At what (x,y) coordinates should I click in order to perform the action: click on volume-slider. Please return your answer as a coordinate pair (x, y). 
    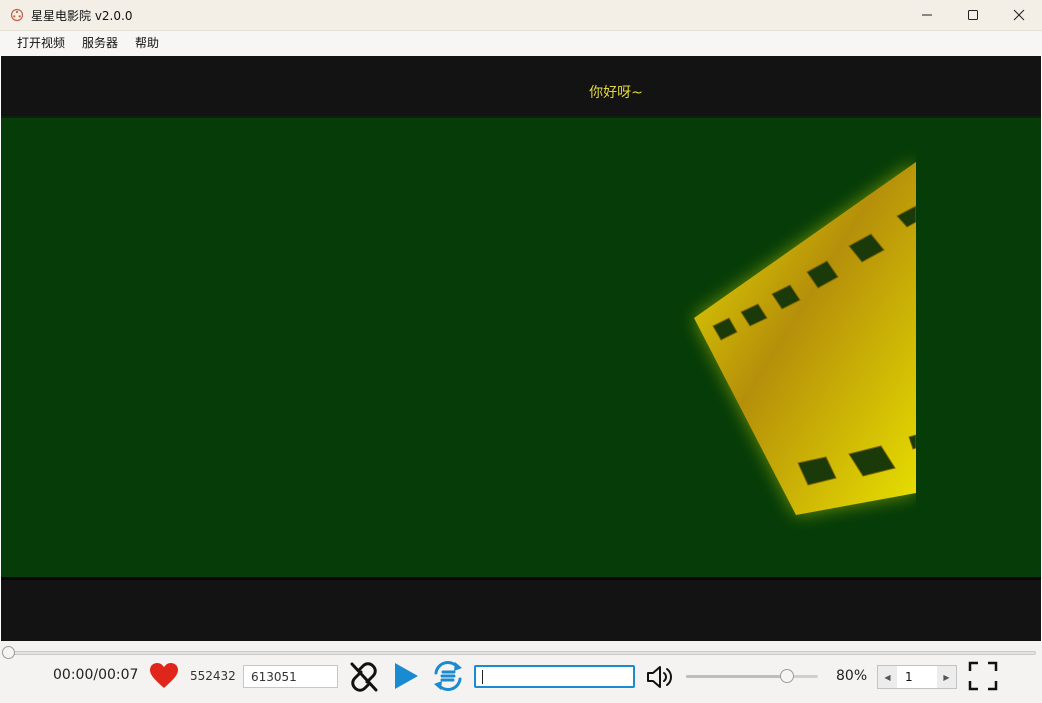
    Looking at the image, I should click on (752, 676).